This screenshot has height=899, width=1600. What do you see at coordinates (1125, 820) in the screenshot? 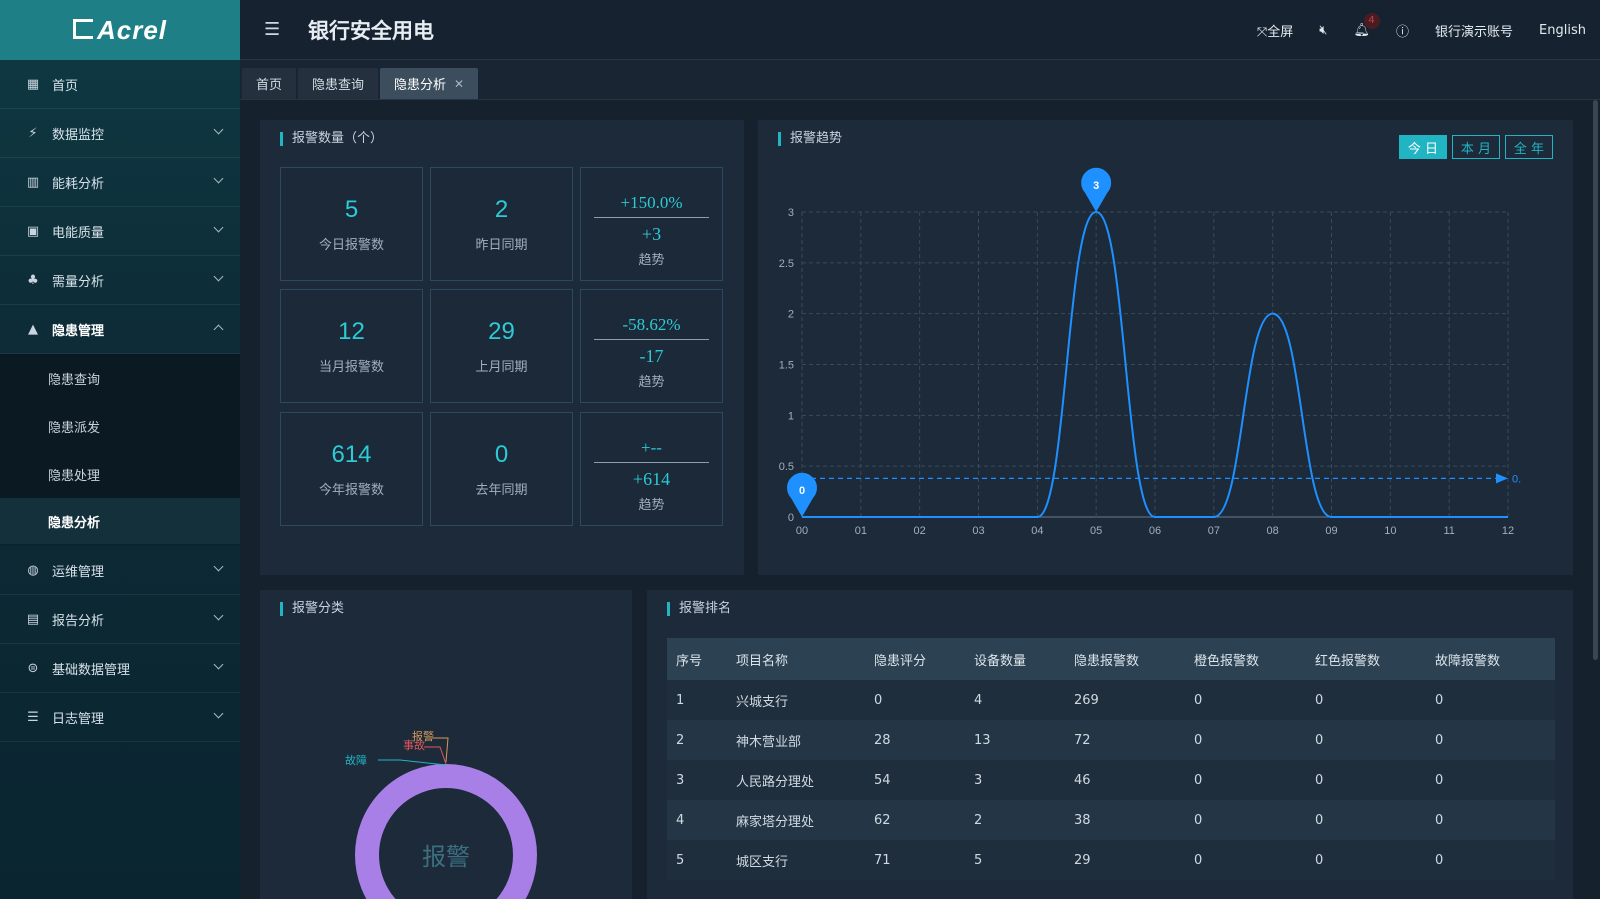
I see `table-cell: 38` at bounding box center [1125, 820].